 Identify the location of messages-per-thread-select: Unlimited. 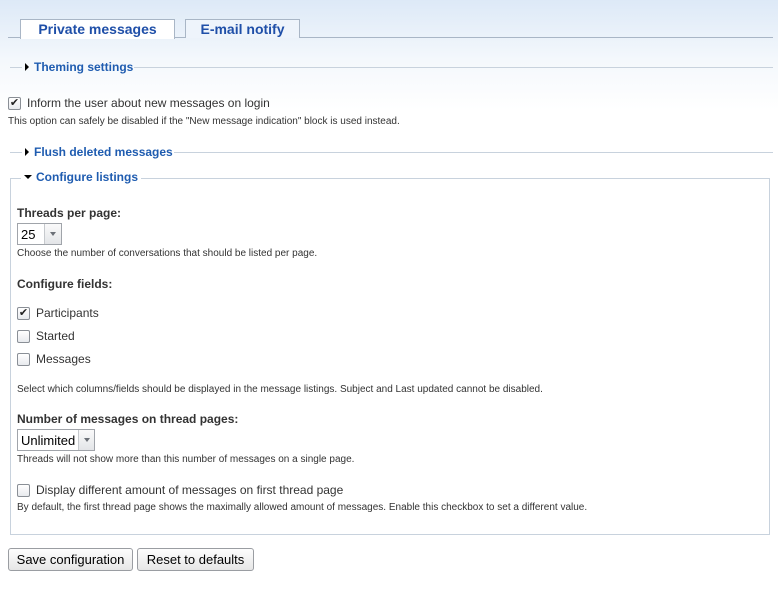
(56, 440).